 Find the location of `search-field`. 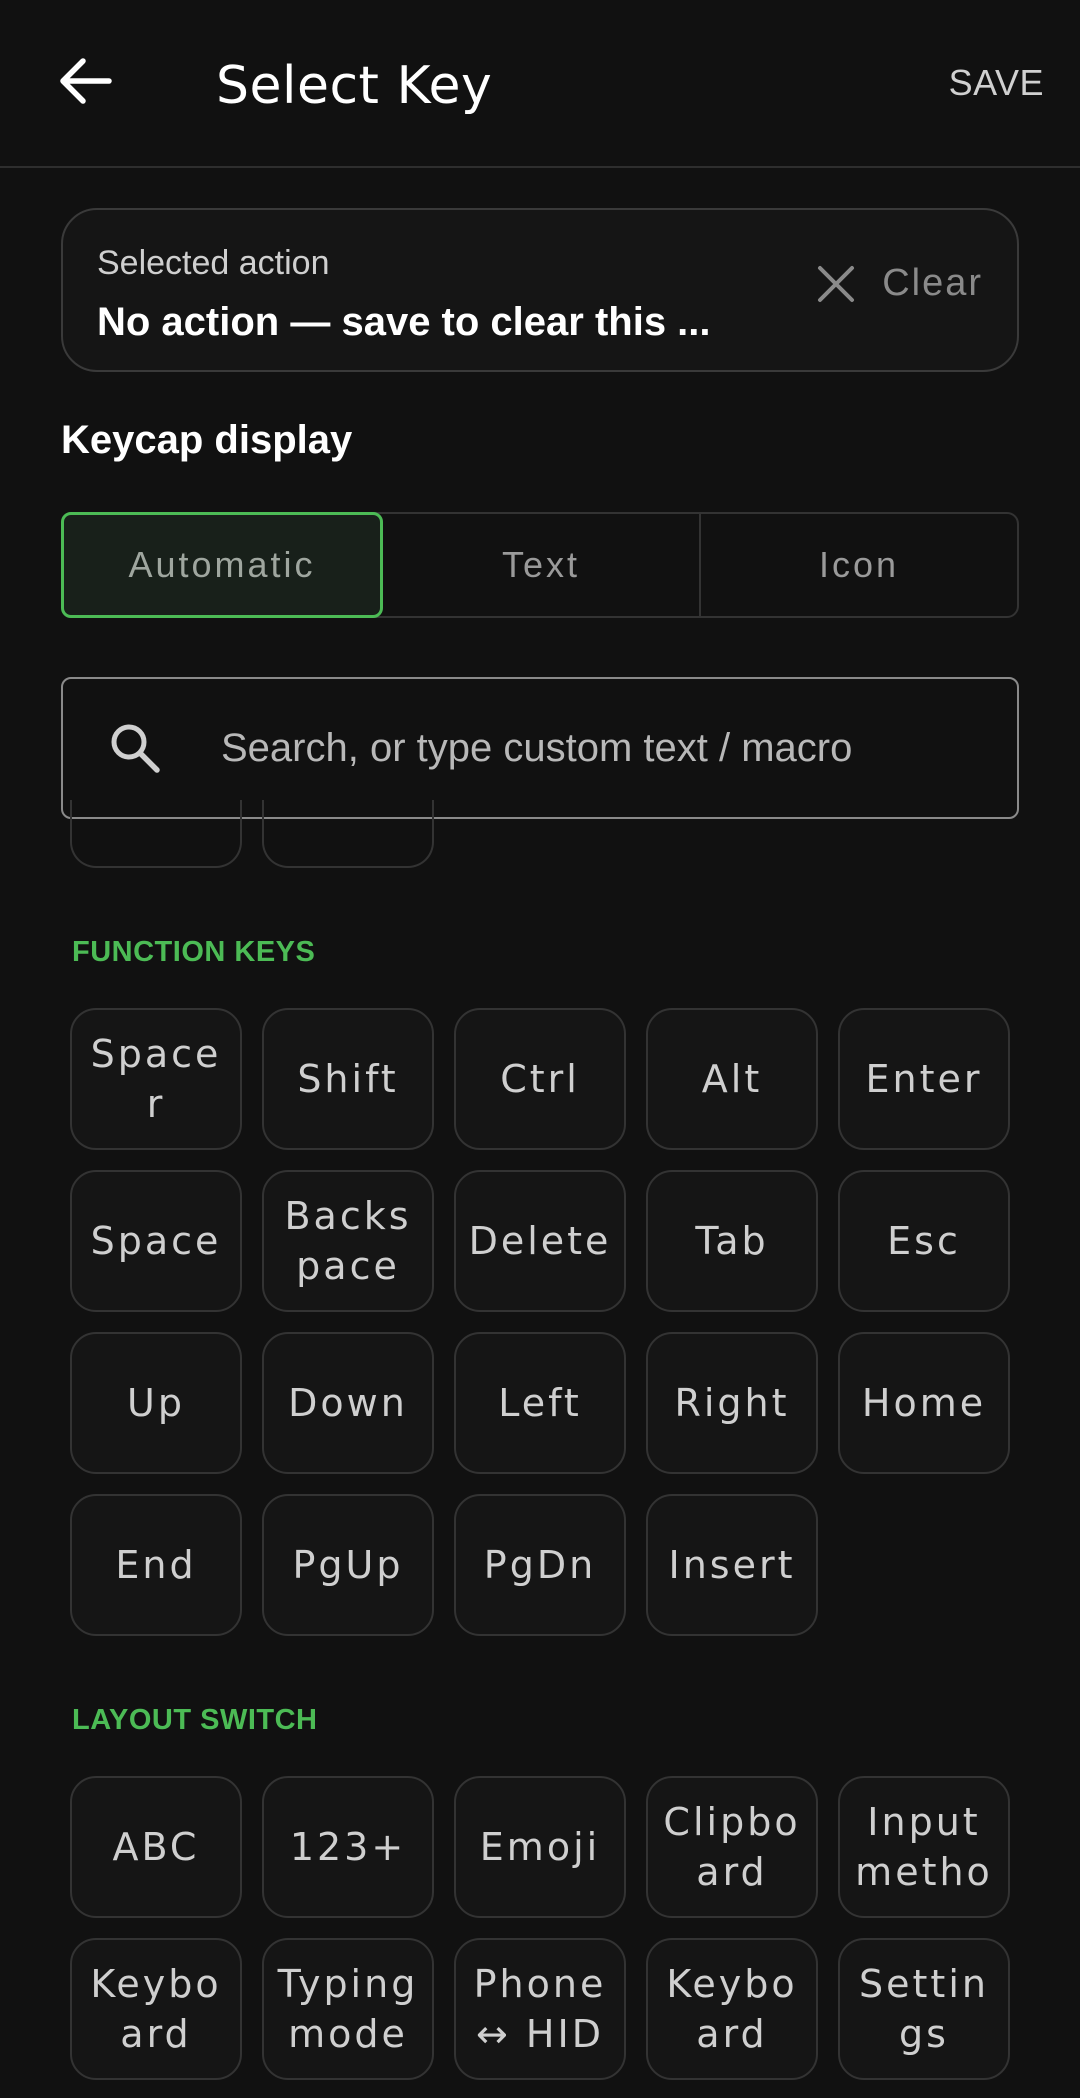

search-field is located at coordinates (540, 748).